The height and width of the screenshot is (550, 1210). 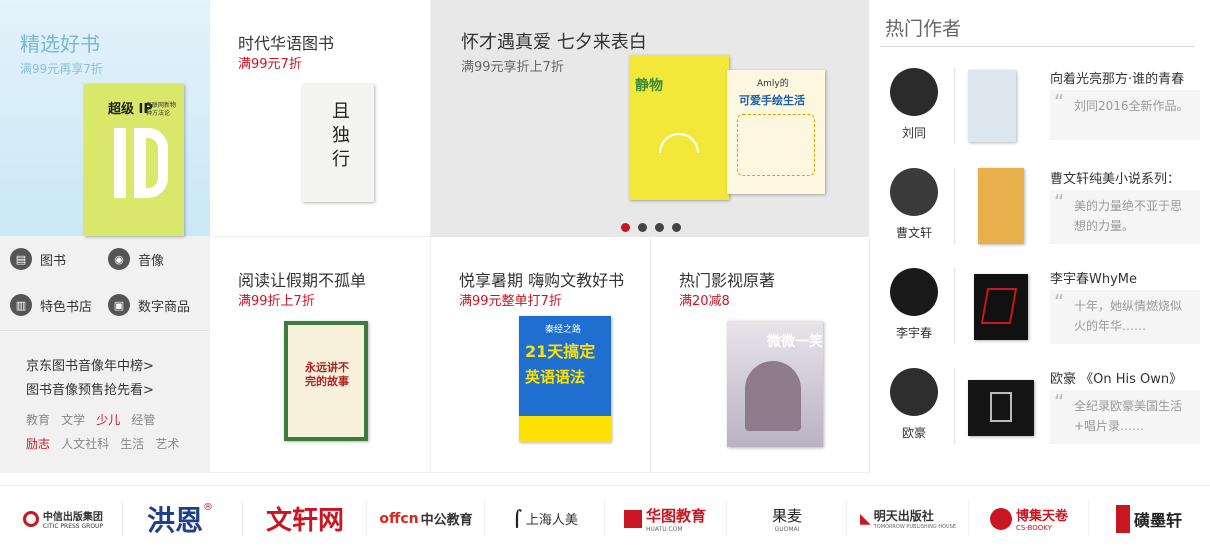 I want to click on author-book-title: 欧豪 《On His Own》, so click(x=1116, y=377).